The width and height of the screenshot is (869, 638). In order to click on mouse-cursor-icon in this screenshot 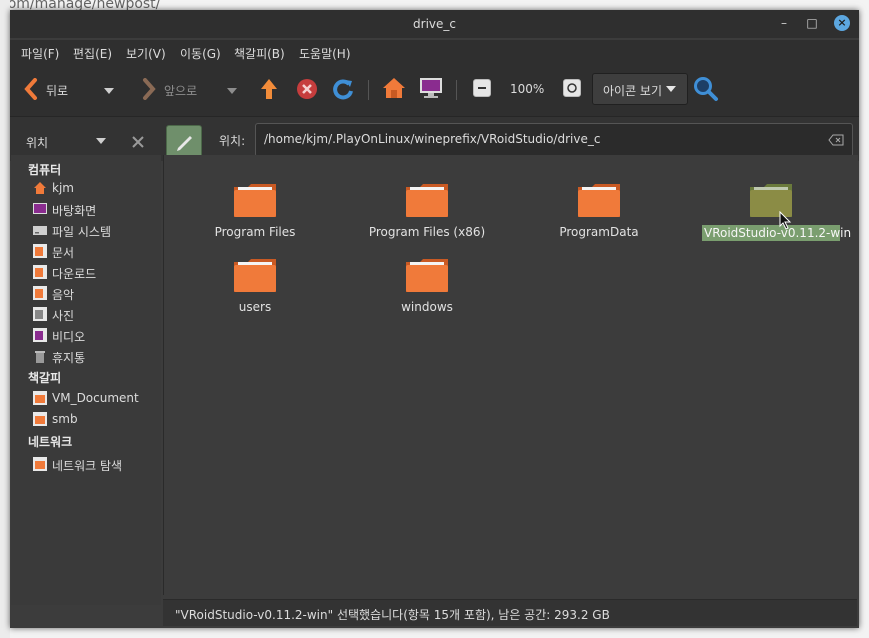, I will do `click(785, 220)`.